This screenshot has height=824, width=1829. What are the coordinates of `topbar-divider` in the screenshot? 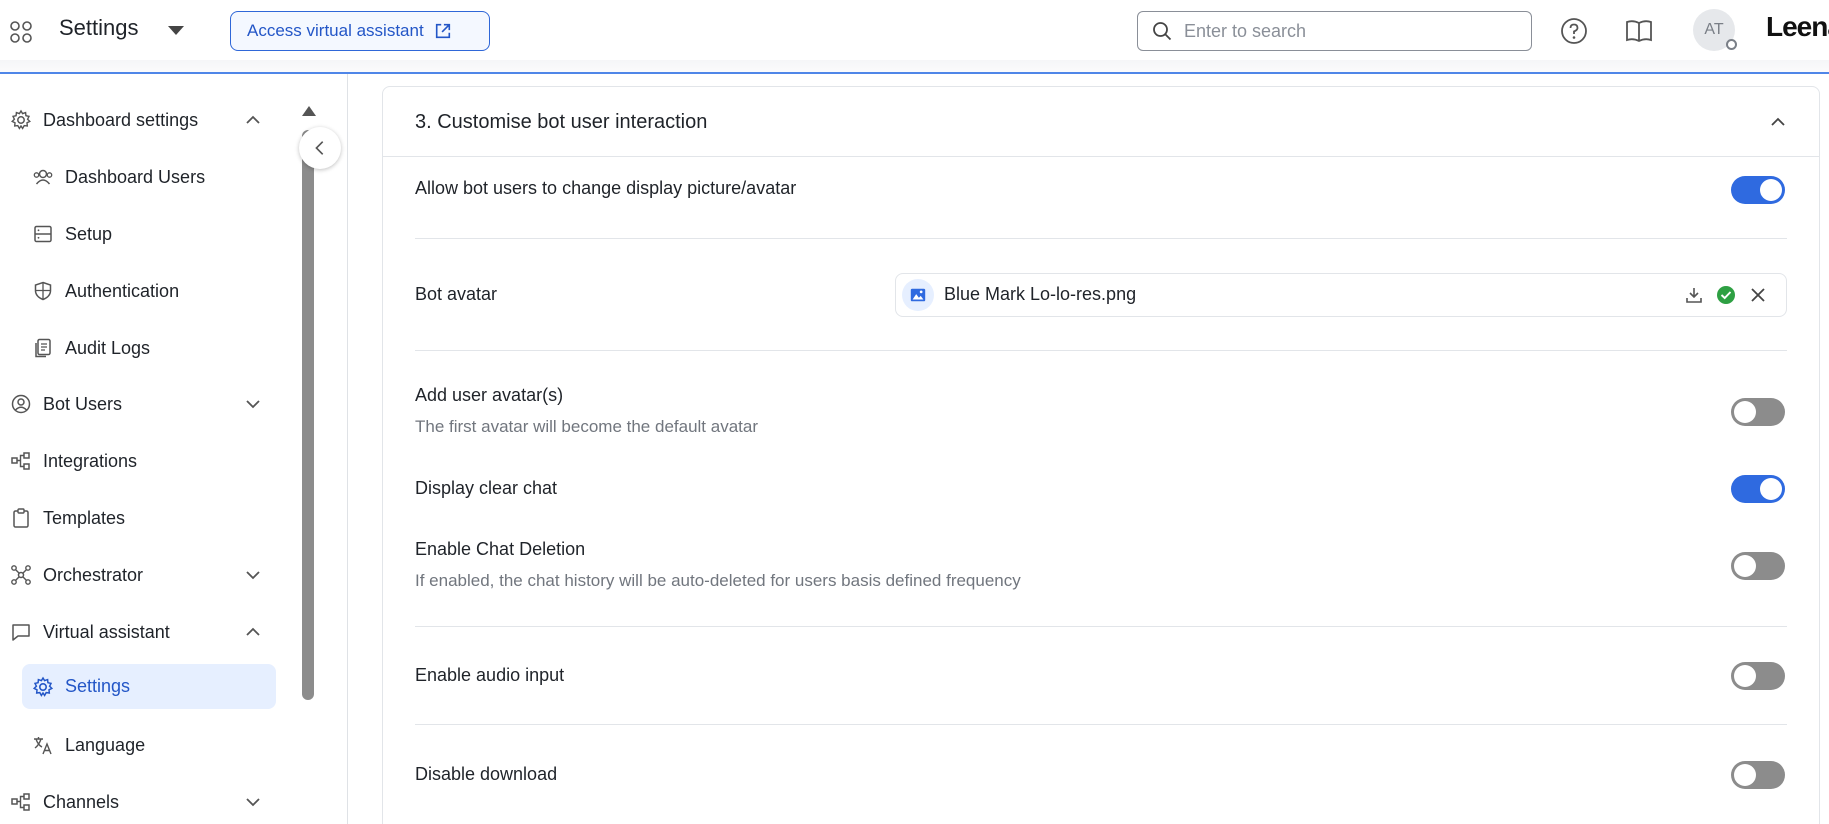 It's located at (914, 66).